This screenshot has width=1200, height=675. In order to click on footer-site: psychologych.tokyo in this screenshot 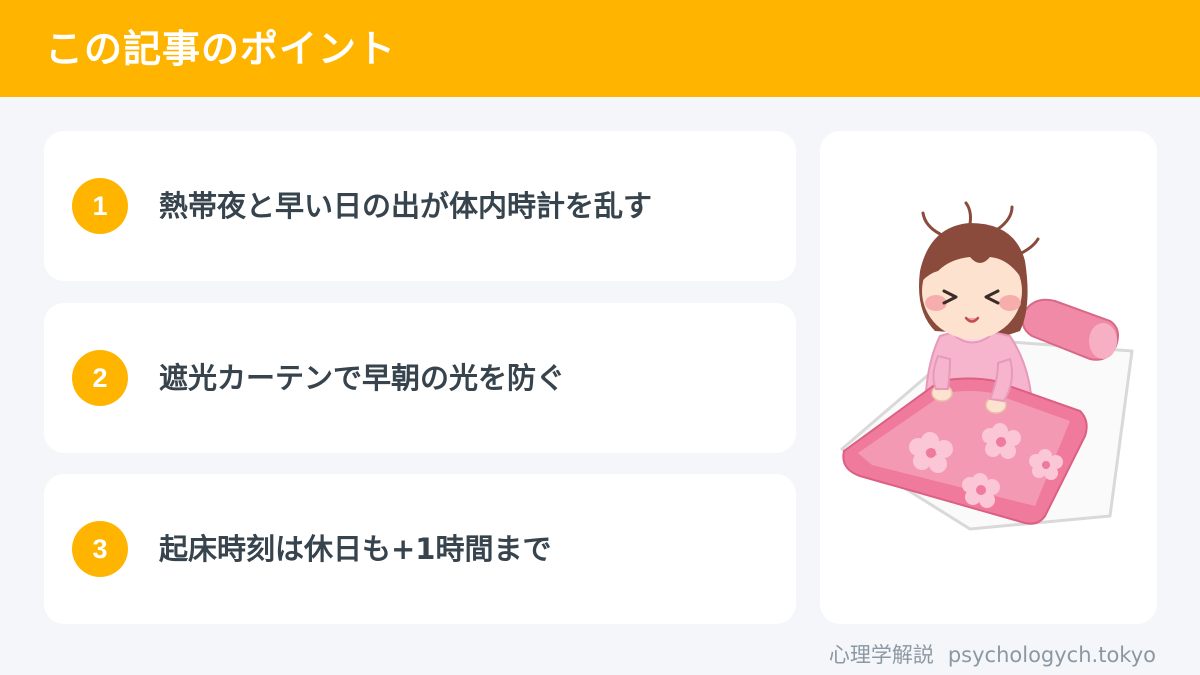, I will do `click(1051, 655)`.